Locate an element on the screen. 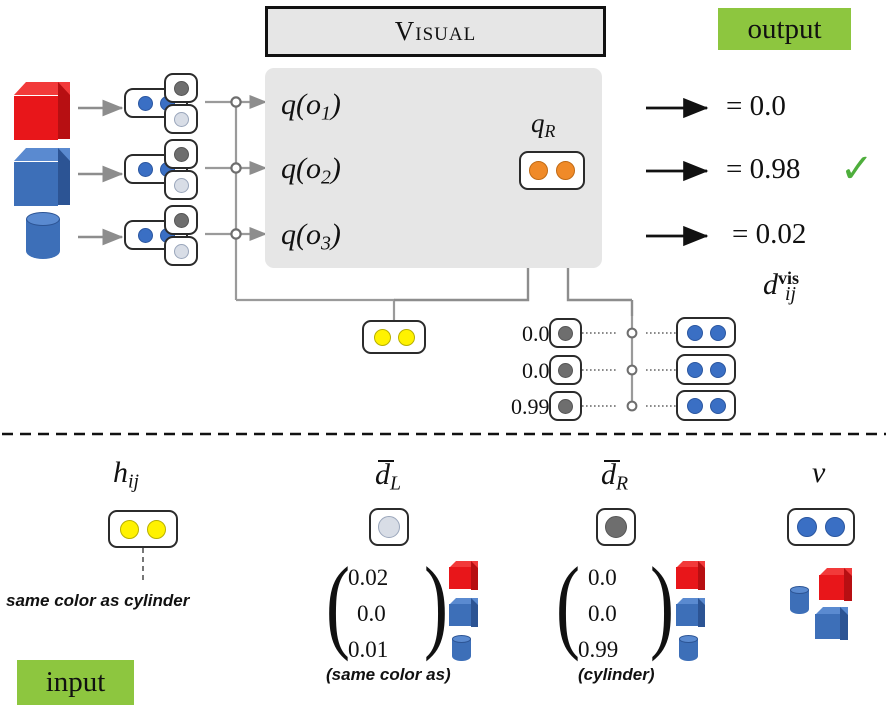 This screenshot has width=888, height=717. legend-vector-shape-blue-cube-dL is located at coordinates (464, 612).